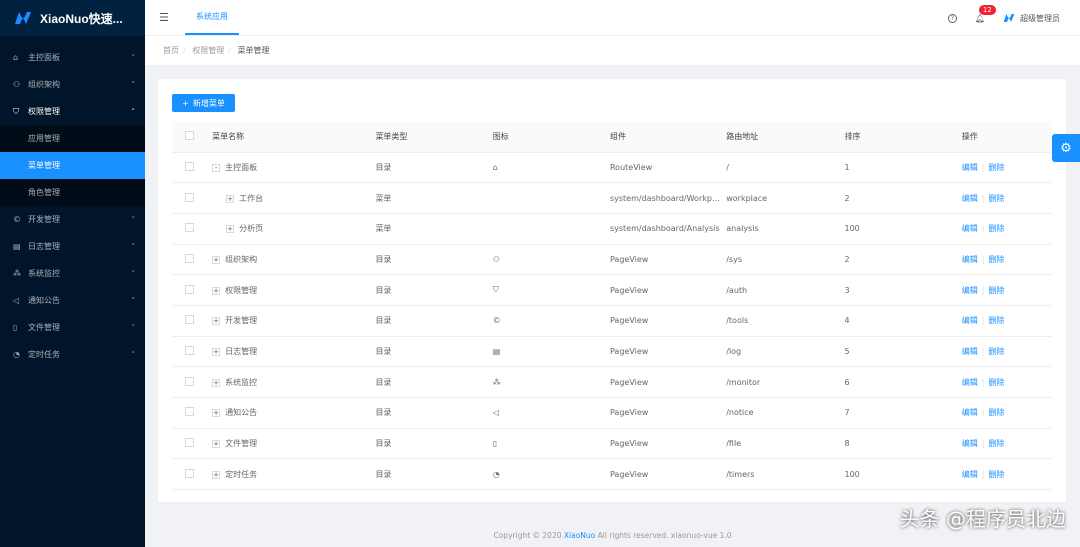 The height and width of the screenshot is (547, 1080). I want to click on select-all, so click(192, 137).